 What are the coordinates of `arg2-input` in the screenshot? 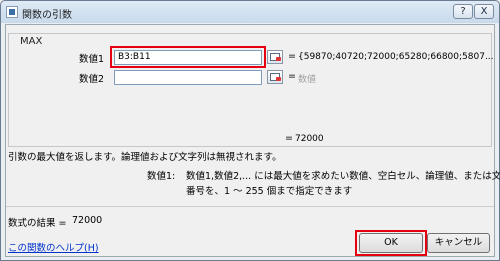 It's located at (188, 77).